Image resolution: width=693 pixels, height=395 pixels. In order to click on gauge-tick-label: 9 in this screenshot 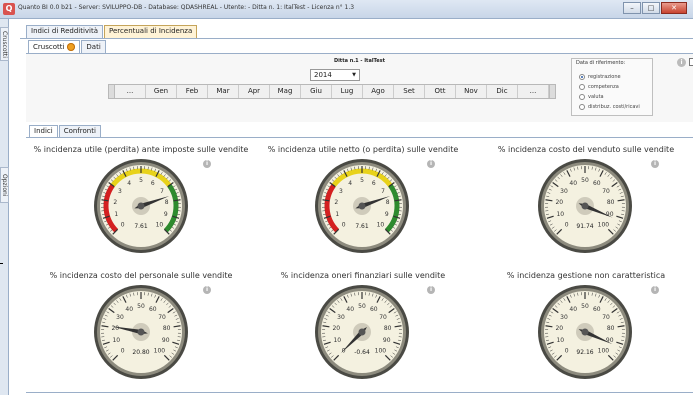, I will do `click(387, 214)`.